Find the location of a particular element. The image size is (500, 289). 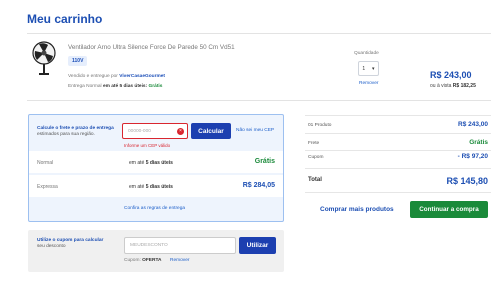

shipping-option-normal: Normal em até 5 dias úteis Grátis is located at coordinates (156, 162).